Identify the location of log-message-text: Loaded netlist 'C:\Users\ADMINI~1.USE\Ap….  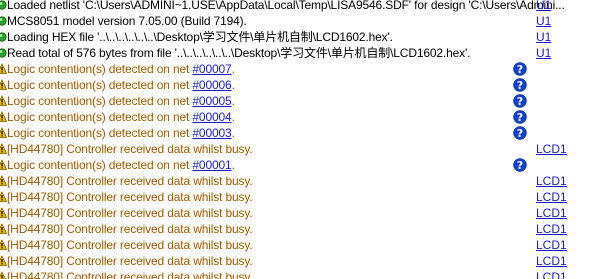
(286, 6).